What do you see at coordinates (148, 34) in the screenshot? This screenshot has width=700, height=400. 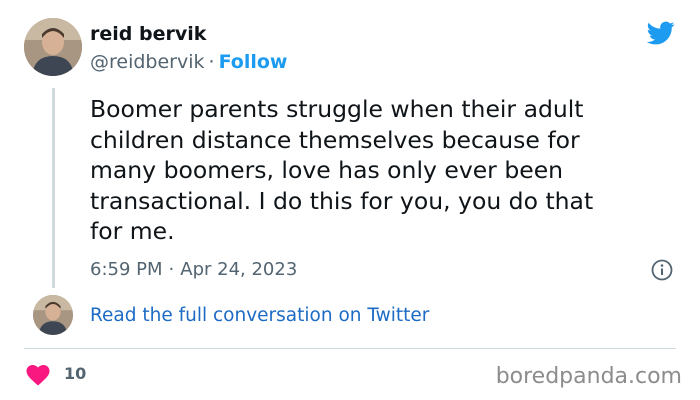 I see `author-name: reid bervik` at bounding box center [148, 34].